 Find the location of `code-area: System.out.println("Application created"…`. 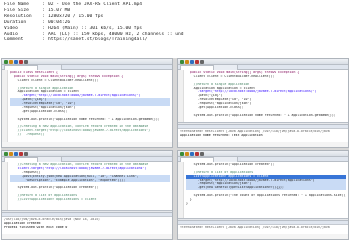

code-area: System.out.println("Application created"… is located at coordinates (266, 190).